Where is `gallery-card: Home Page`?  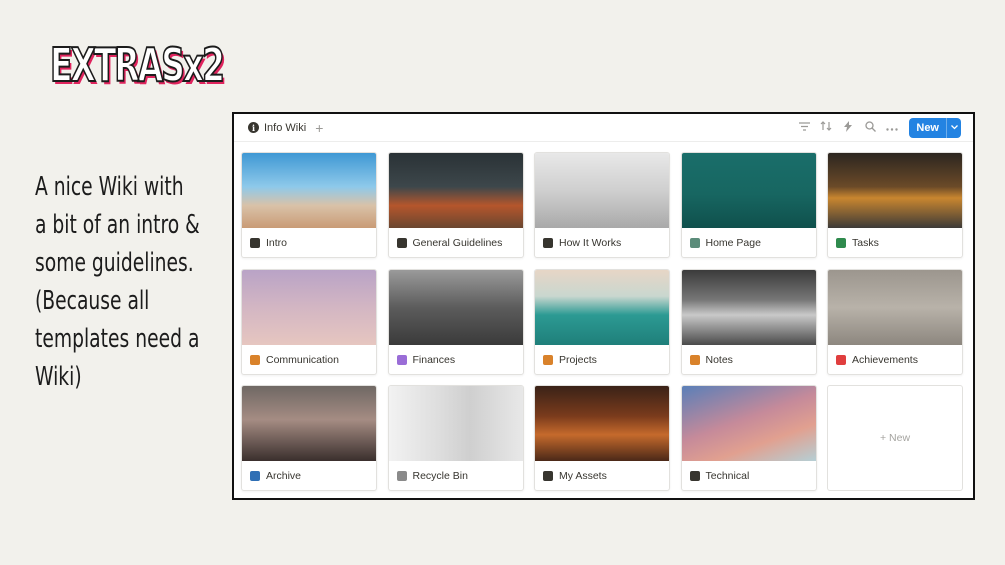
gallery-card: Home Page is located at coordinates (748, 205).